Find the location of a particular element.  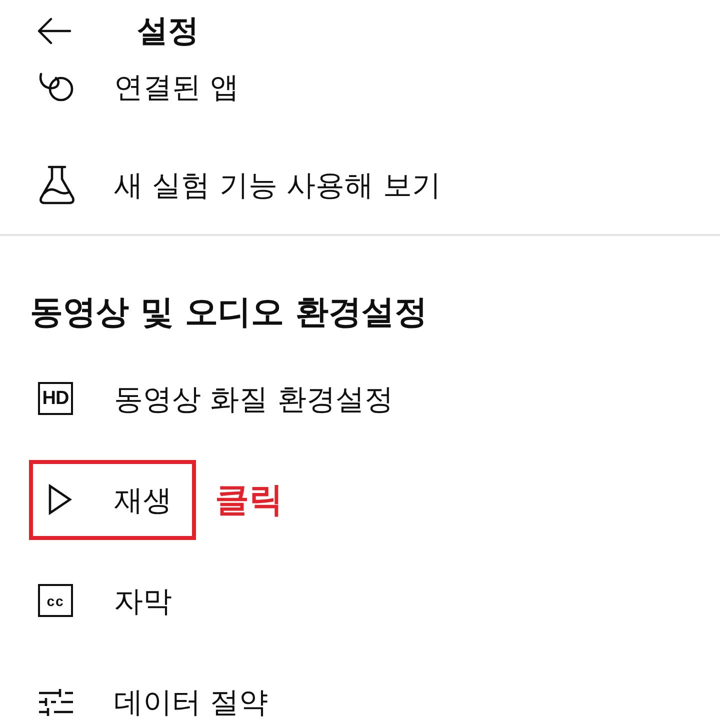

hd-icon: HD is located at coordinates (55, 398).